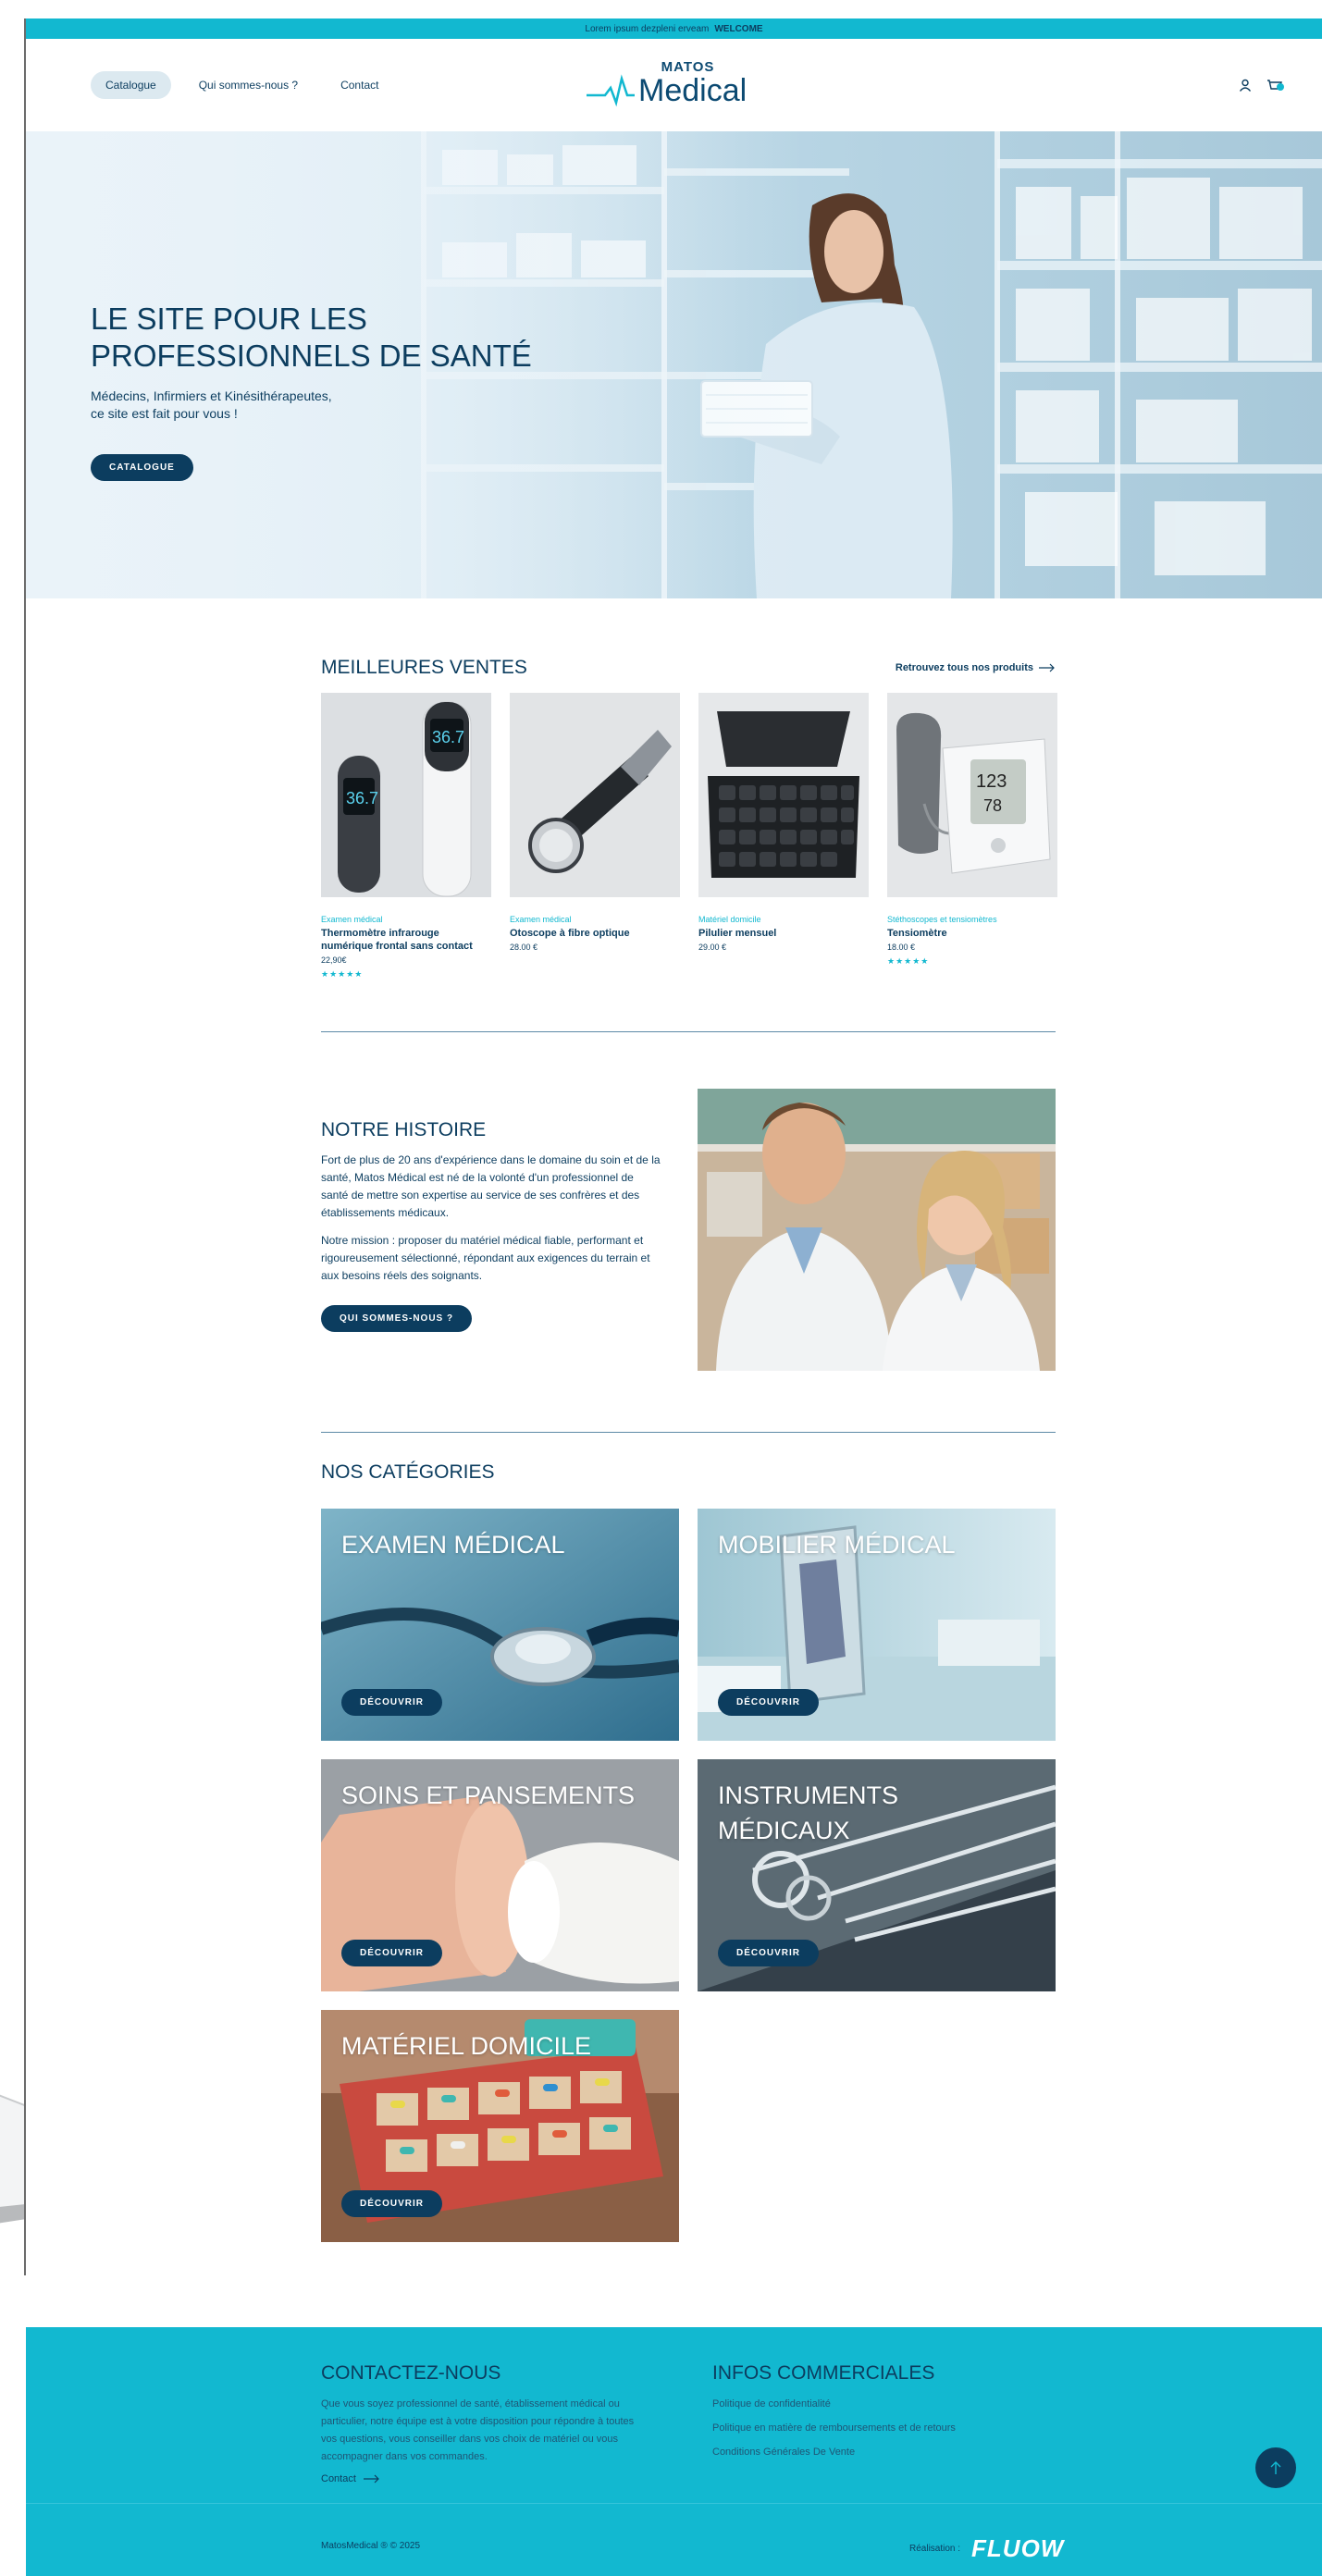 The image size is (1322, 2576). What do you see at coordinates (783, 795) in the screenshot?
I see `product-image-pill-organizer` at bounding box center [783, 795].